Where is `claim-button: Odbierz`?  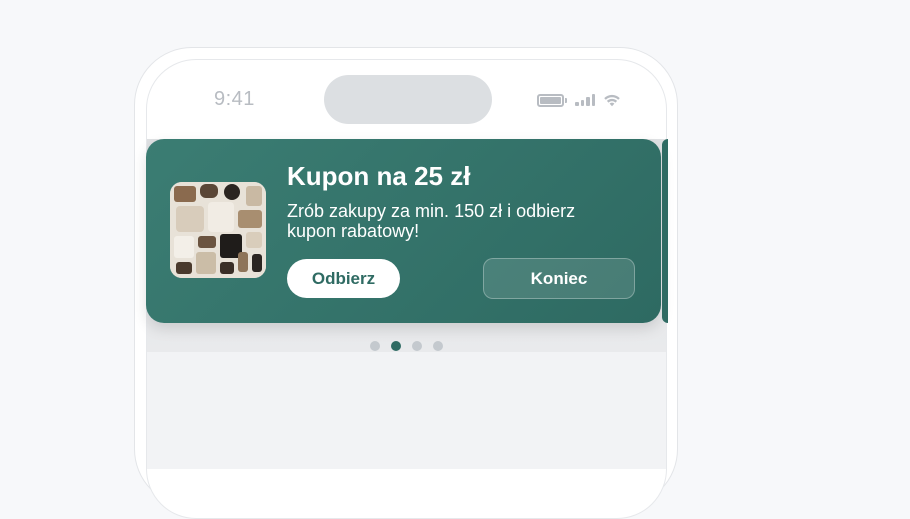 claim-button: Odbierz is located at coordinates (343, 278).